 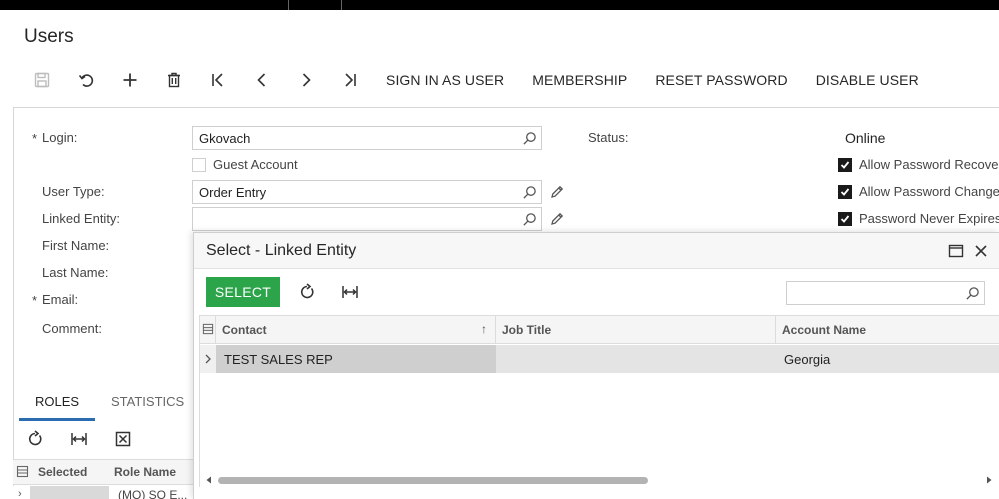 What do you see at coordinates (130, 80) in the screenshot?
I see `add-icon` at bounding box center [130, 80].